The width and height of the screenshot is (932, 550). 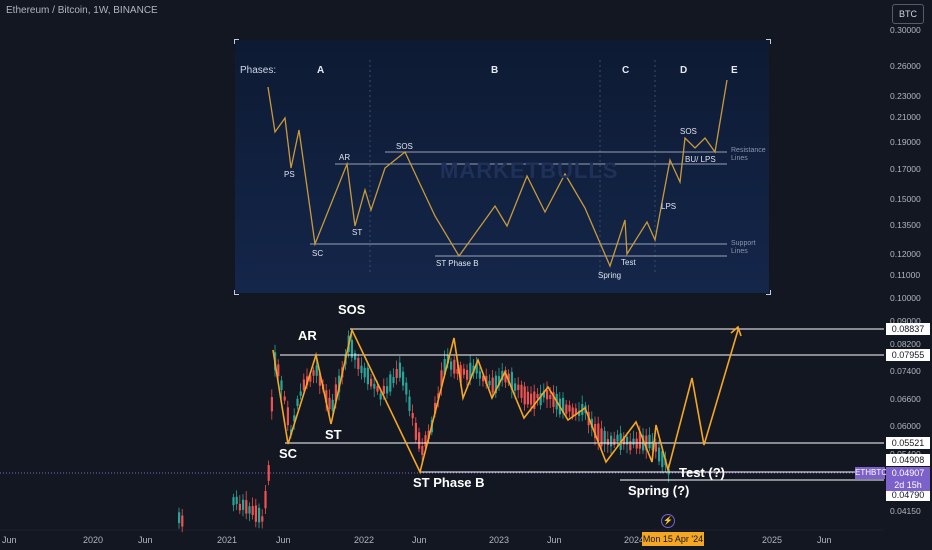 I want to click on inset-lps-label: LPS, so click(x=669, y=206).